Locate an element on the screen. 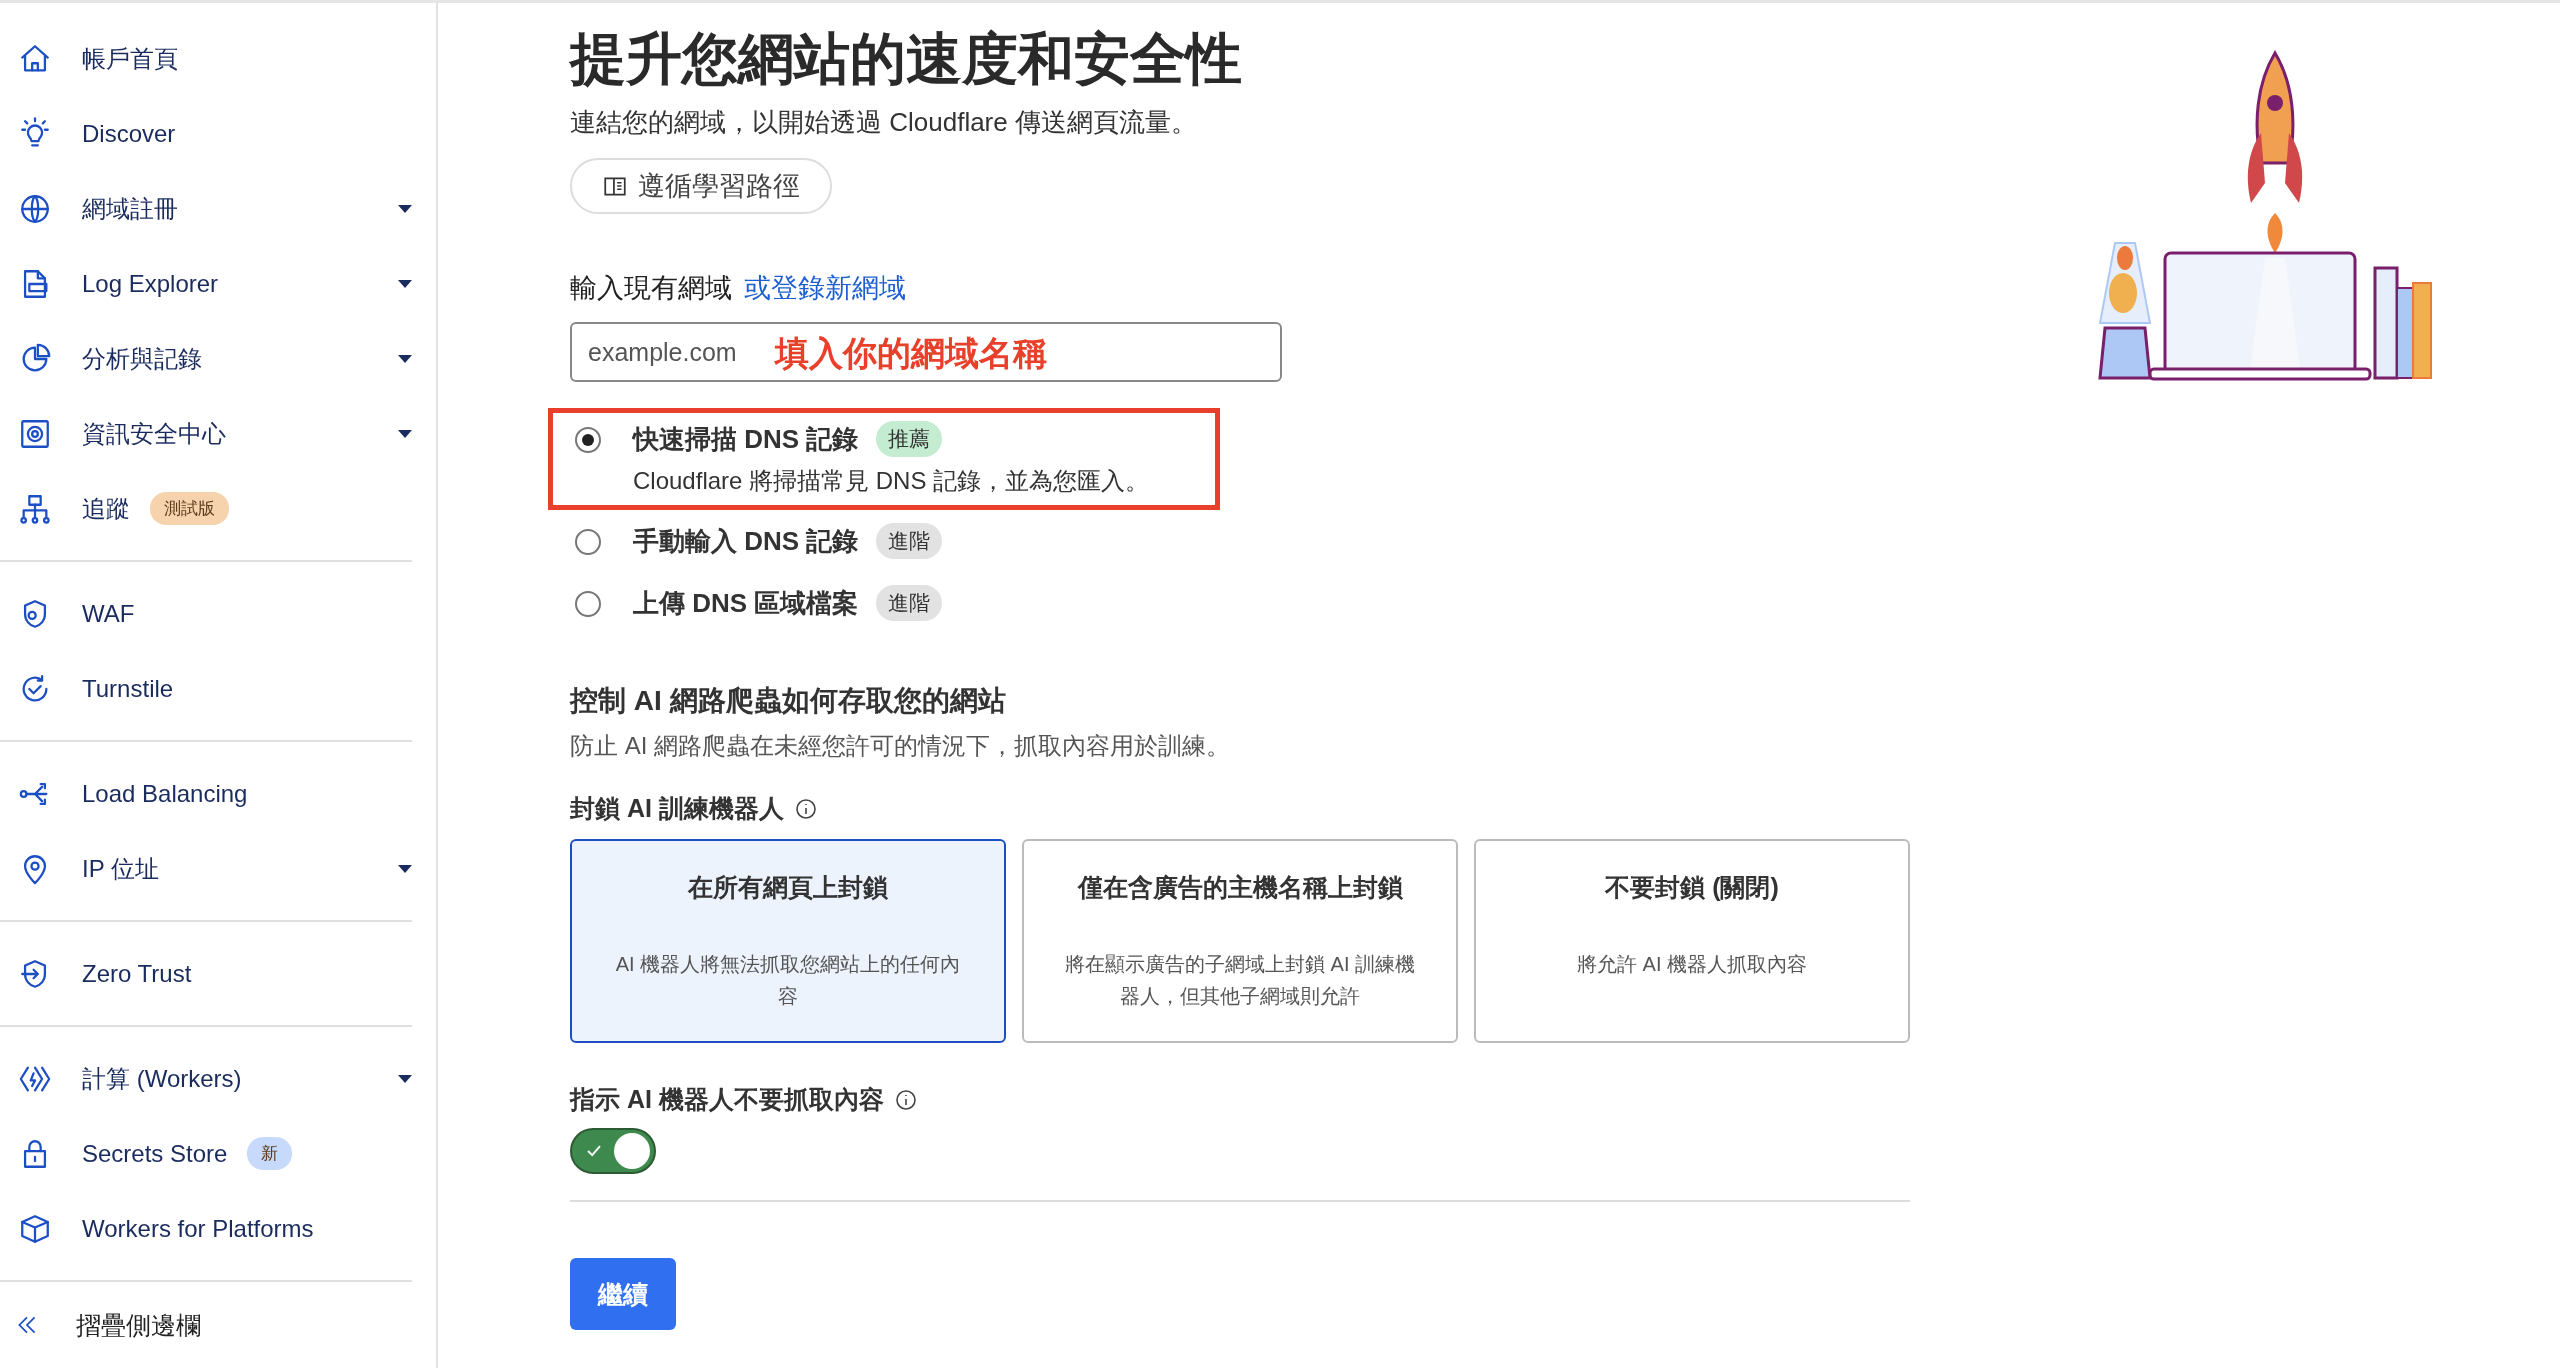 The height and width of the screenshot is (1368, 2560). sidebar-item: 分析與記錄 is located at coordinates (206, 358).